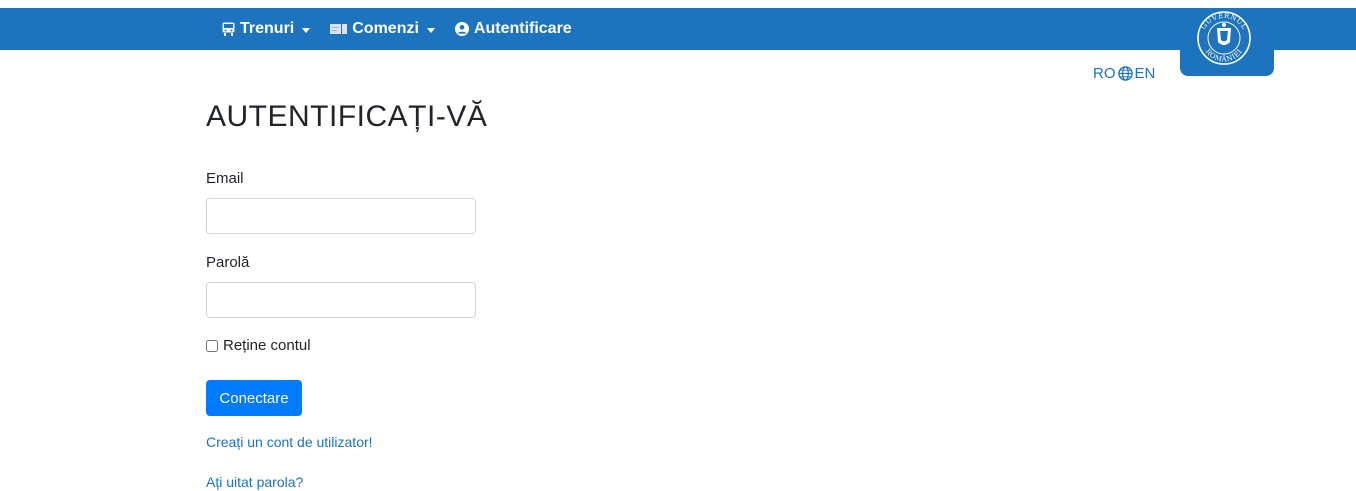 The image size is (1356, 491). I want to click on page-title: AUTENTIFICAȚI-VĂ, so click(347, 116).